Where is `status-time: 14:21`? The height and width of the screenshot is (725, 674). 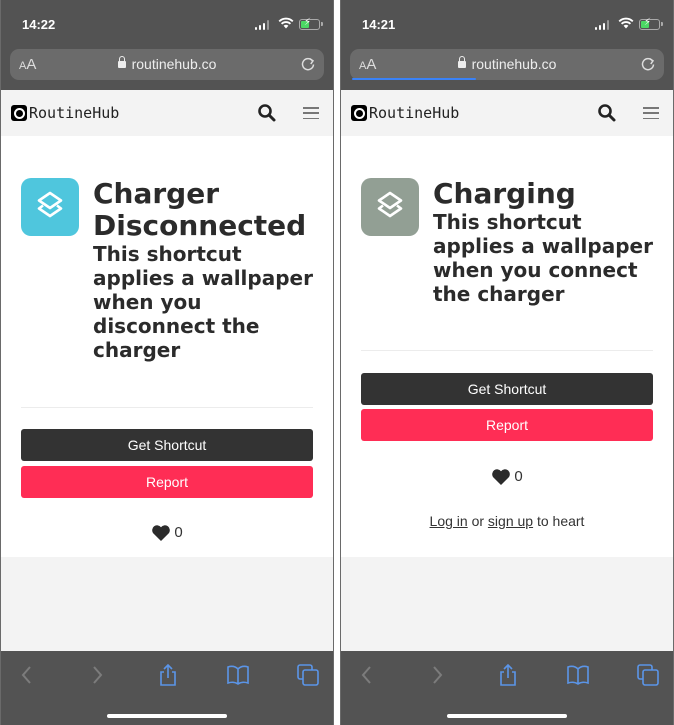 status-time: 14:21 is located at coordinates (379, 24).